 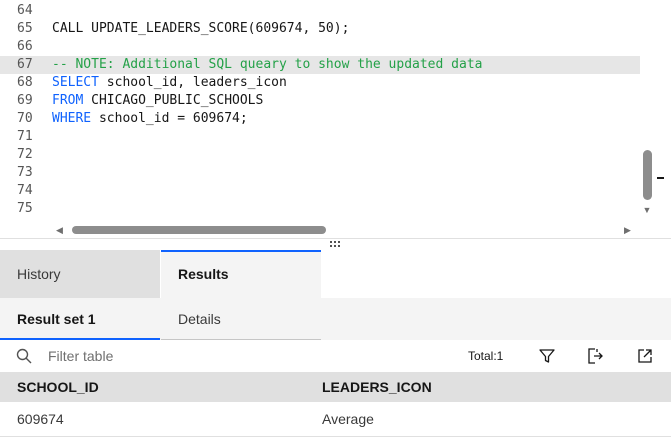 What do you see at coordinates (25, 172) in the screenshot?
I see `line-number: 73` at bounding box center [25, 172].